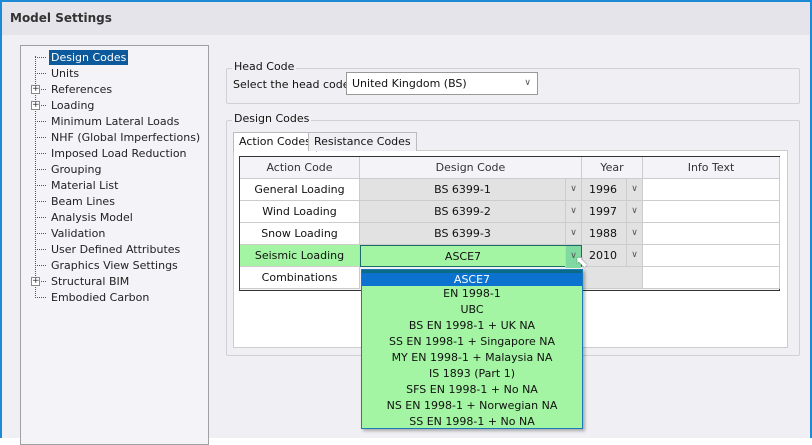 The image size is (812, 445). What do you see at coordinates (472, 374) in the screenshot?
I see `dropdown-option: IS 1893 (Part 1)` at bounding box center [472, 374].